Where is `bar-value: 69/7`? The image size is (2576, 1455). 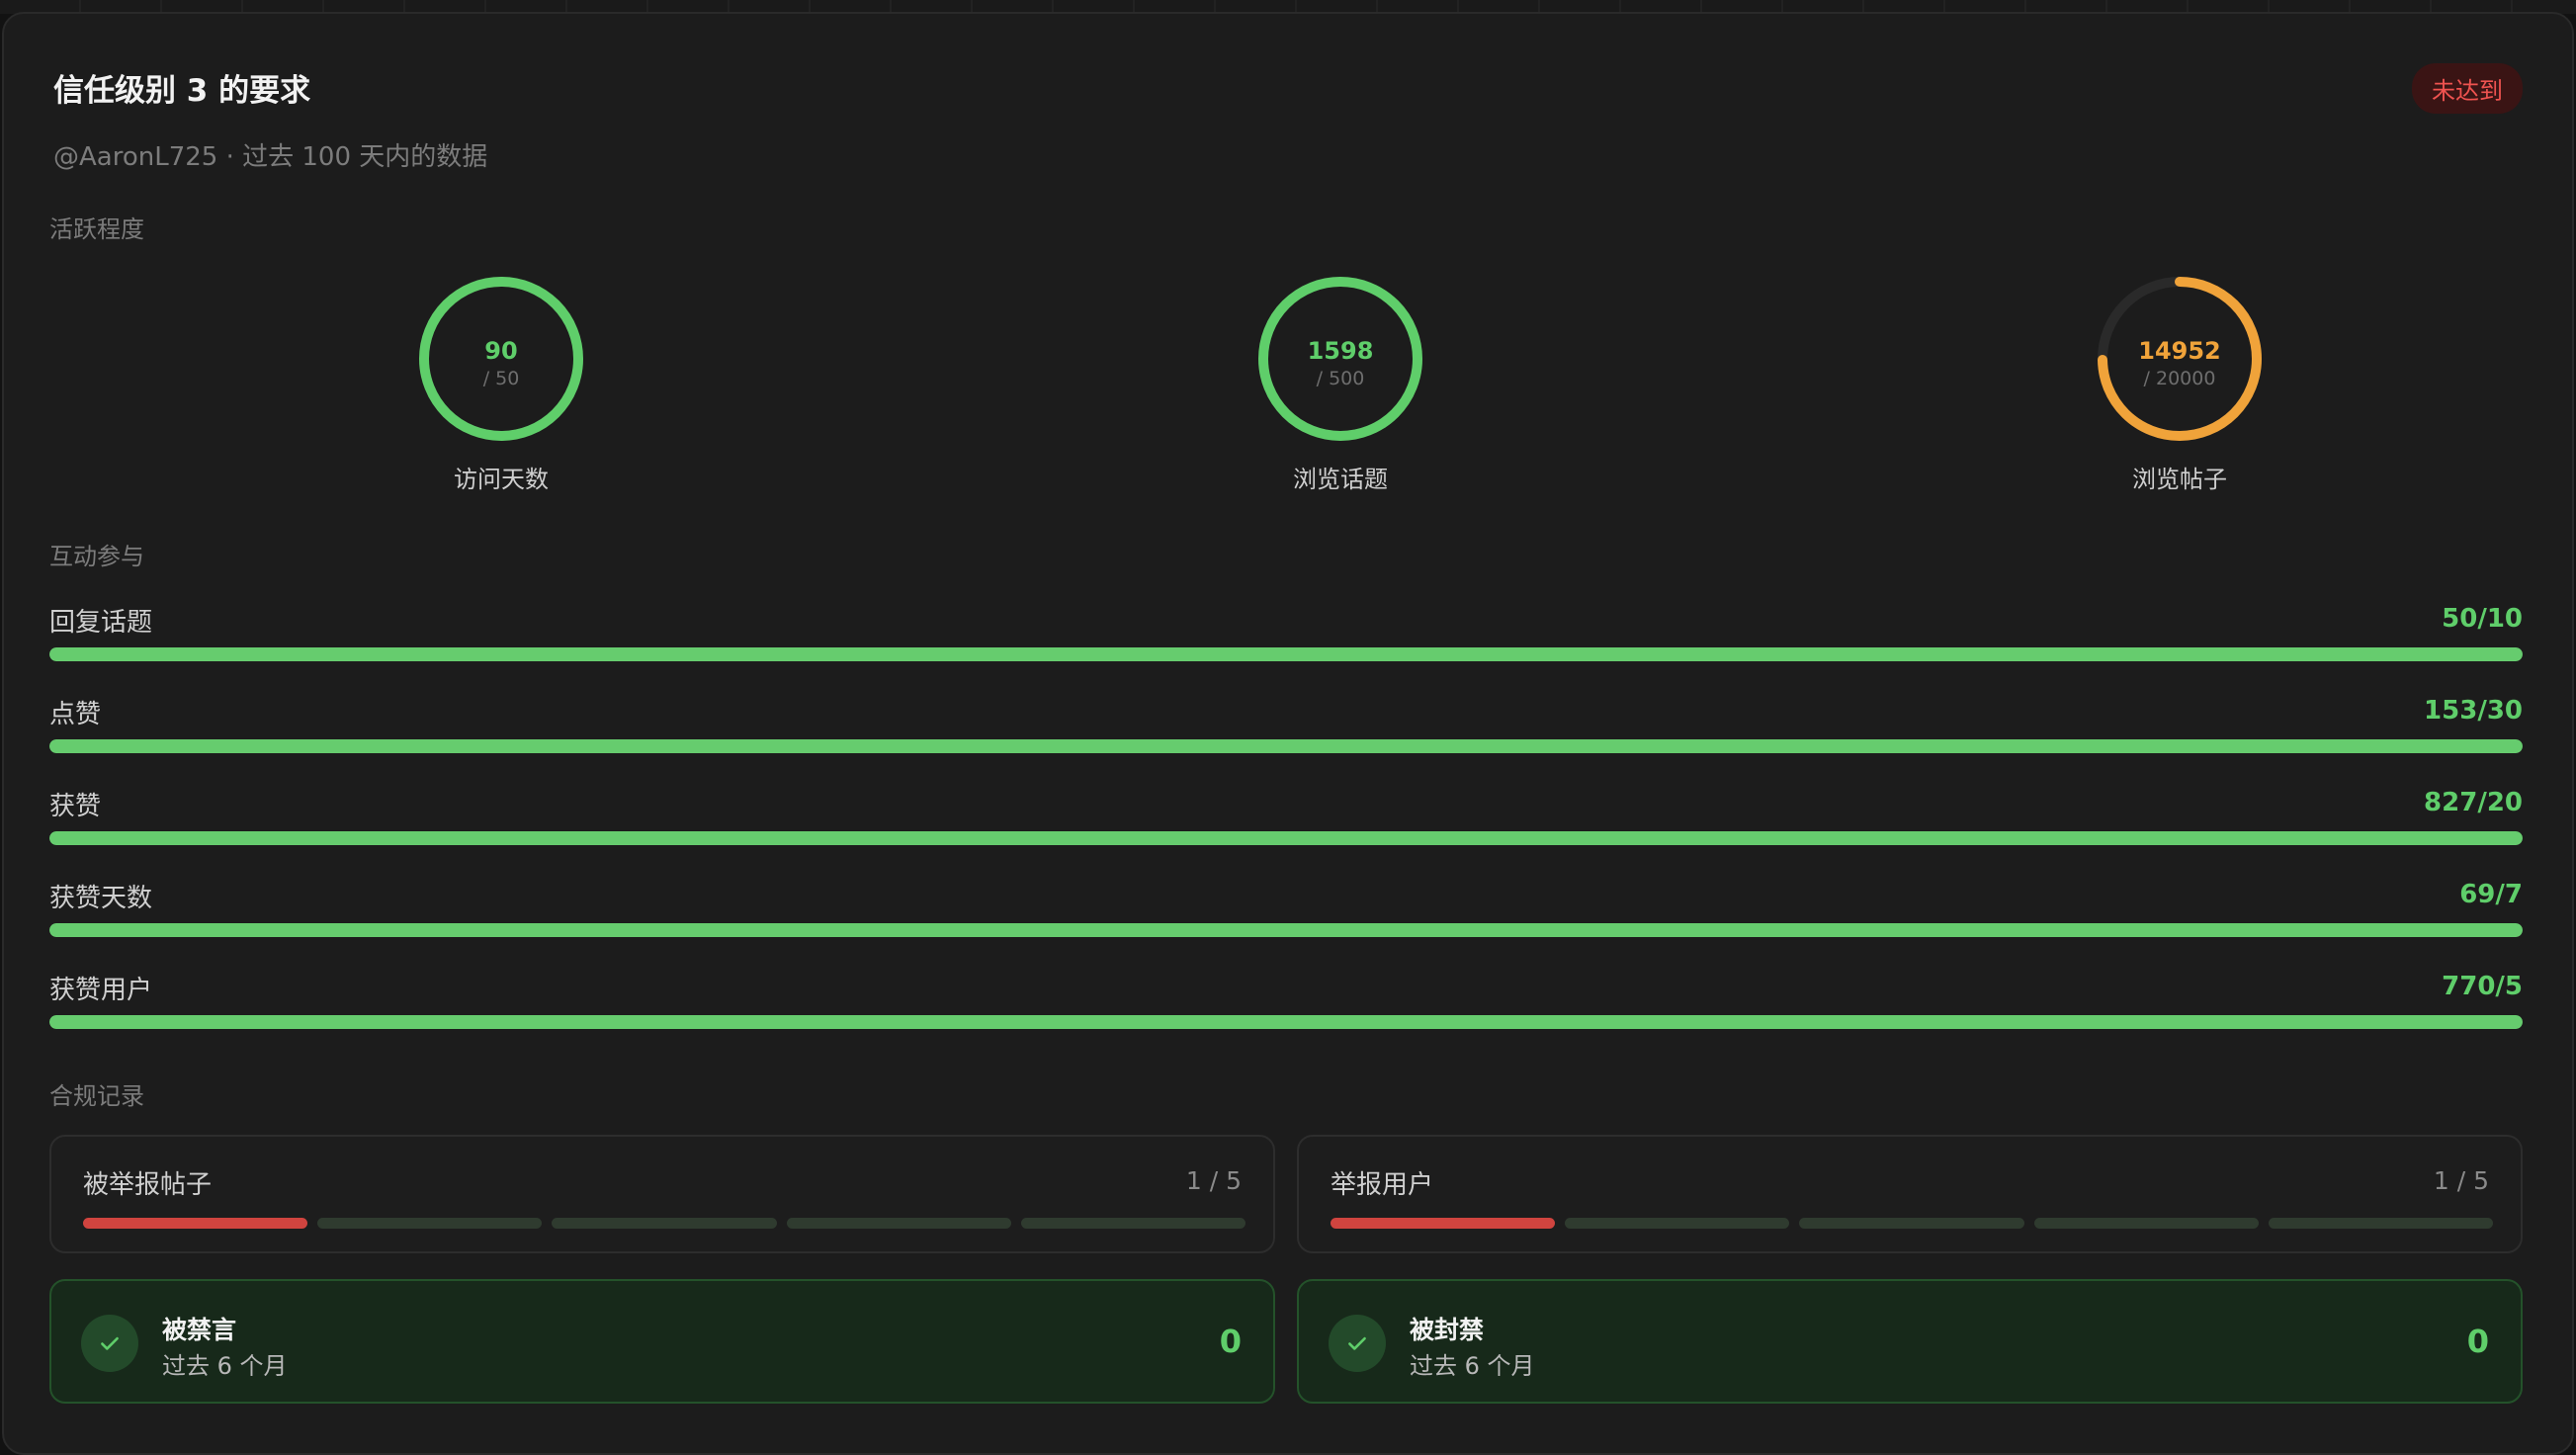
bar-value: 69/7 is located at coordinates (2491, 894).